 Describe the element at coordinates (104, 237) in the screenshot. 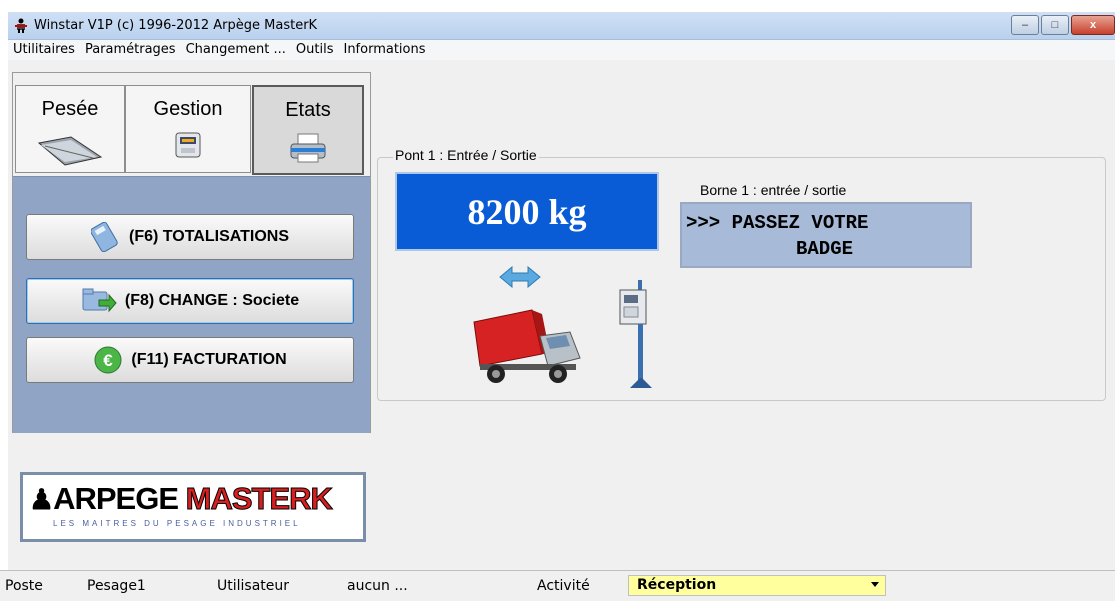

I see `calculator-icon` at that location.